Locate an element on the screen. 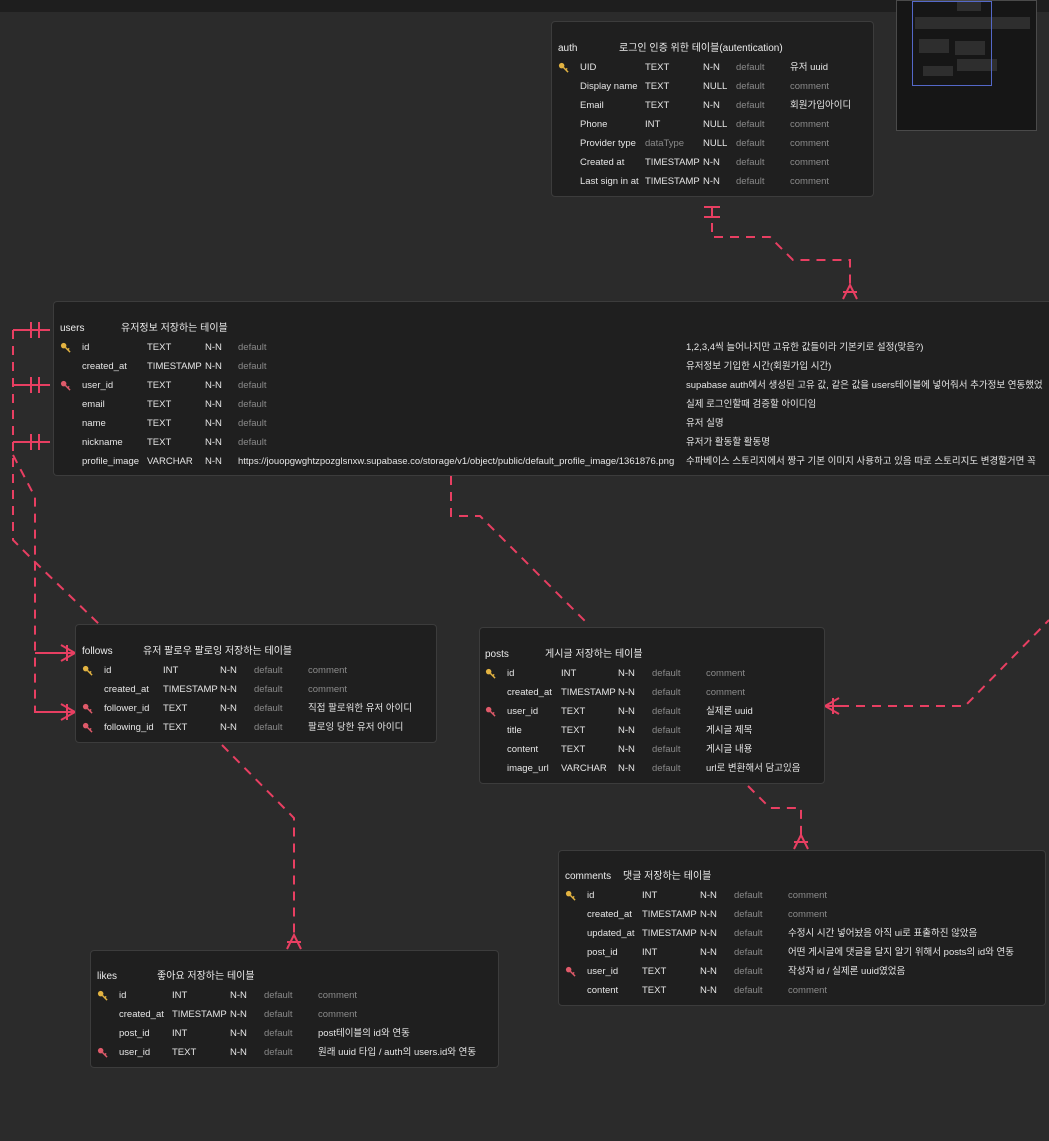  column-row: Created at TIMESTAMP N-N default comment is located at coordinates (715, 162).